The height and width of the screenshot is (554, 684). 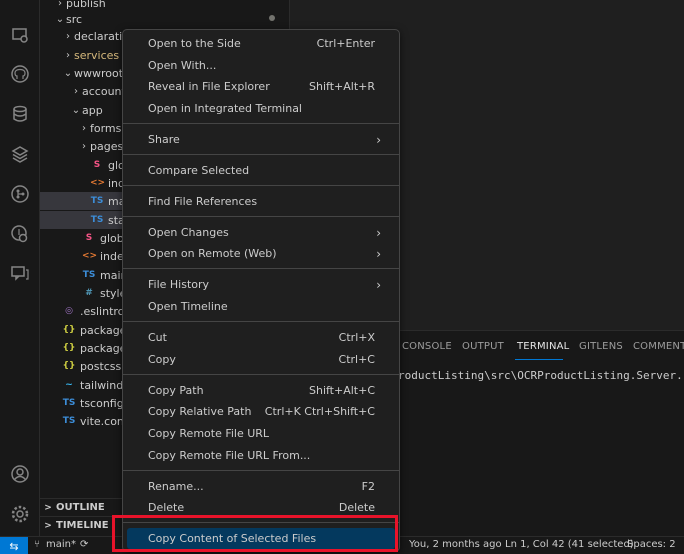 I want to click on menu-item: Copy Remote File URL, so click(x=261, y=433).